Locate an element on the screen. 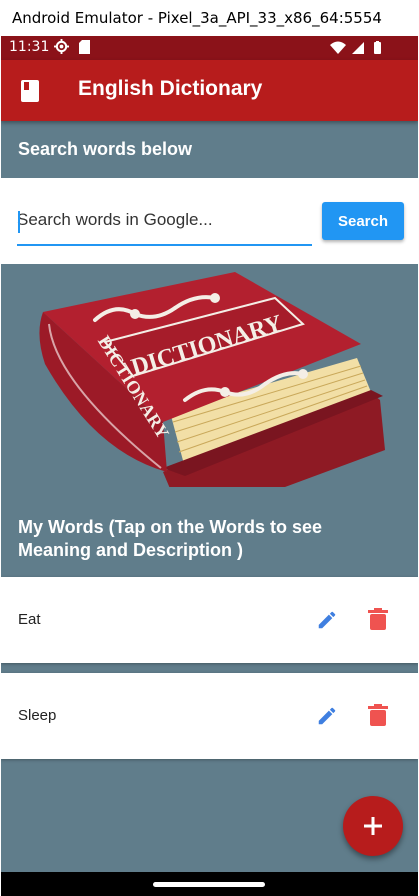  add-word-button is located at coordinates (373, 826).